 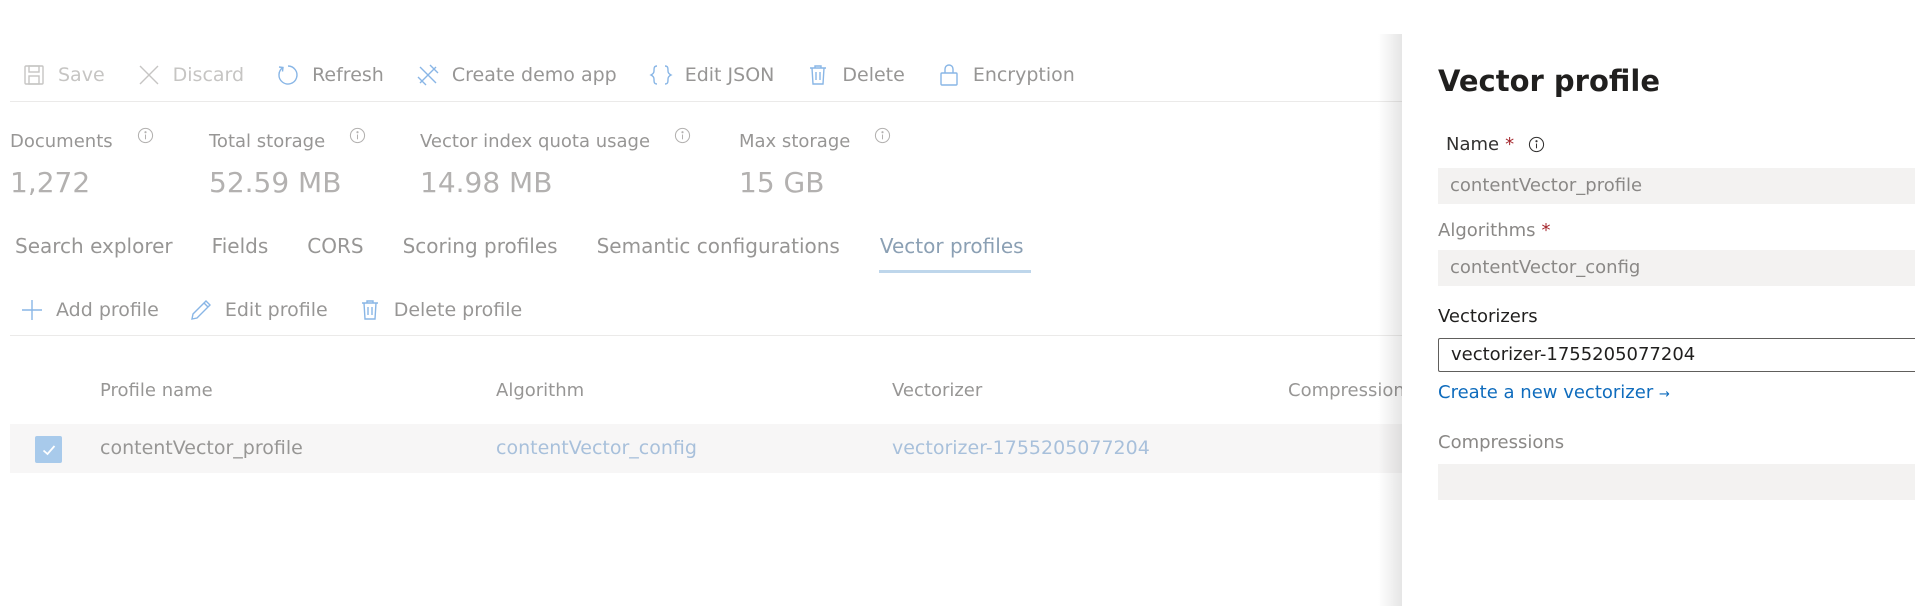 I want to click on tab-cors: CORS, so click(x=335, y=253).